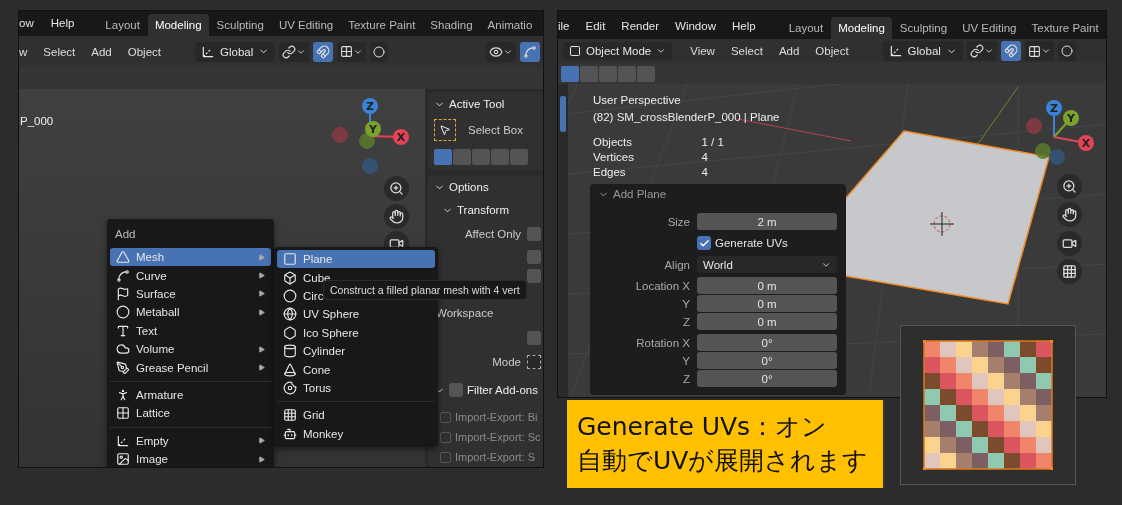 Image resolution: width=1122 pixels, height=505 pixels. Describe the element at coordinates (495, 457) in the screenshot. I see `addon-label: Import-Export: S` at that location.